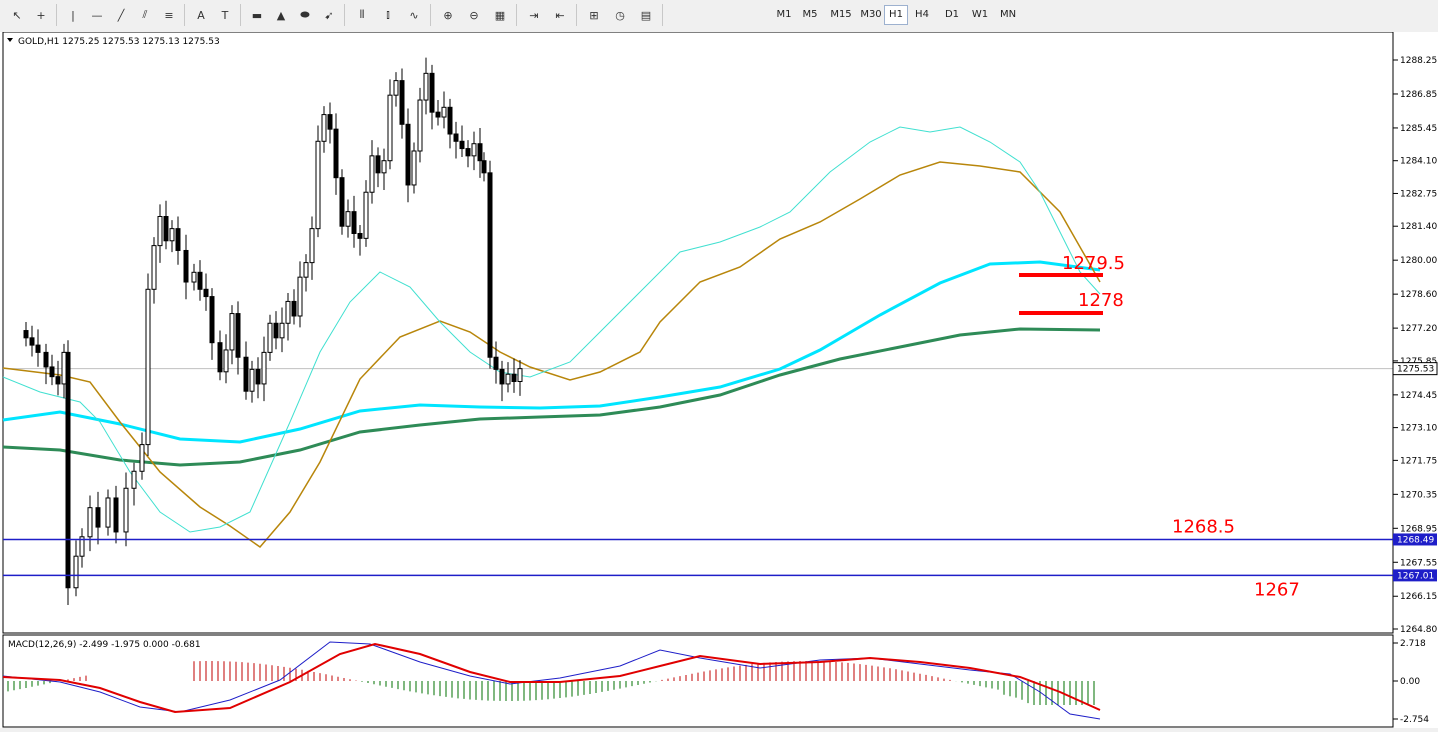 Image resolution: width=1438 pixels, height=732 pixels. What do you see at coordinates (594, 15) in the screenshot?
I see `indicators-icon: ⊞` at bounding box center [594, 15].